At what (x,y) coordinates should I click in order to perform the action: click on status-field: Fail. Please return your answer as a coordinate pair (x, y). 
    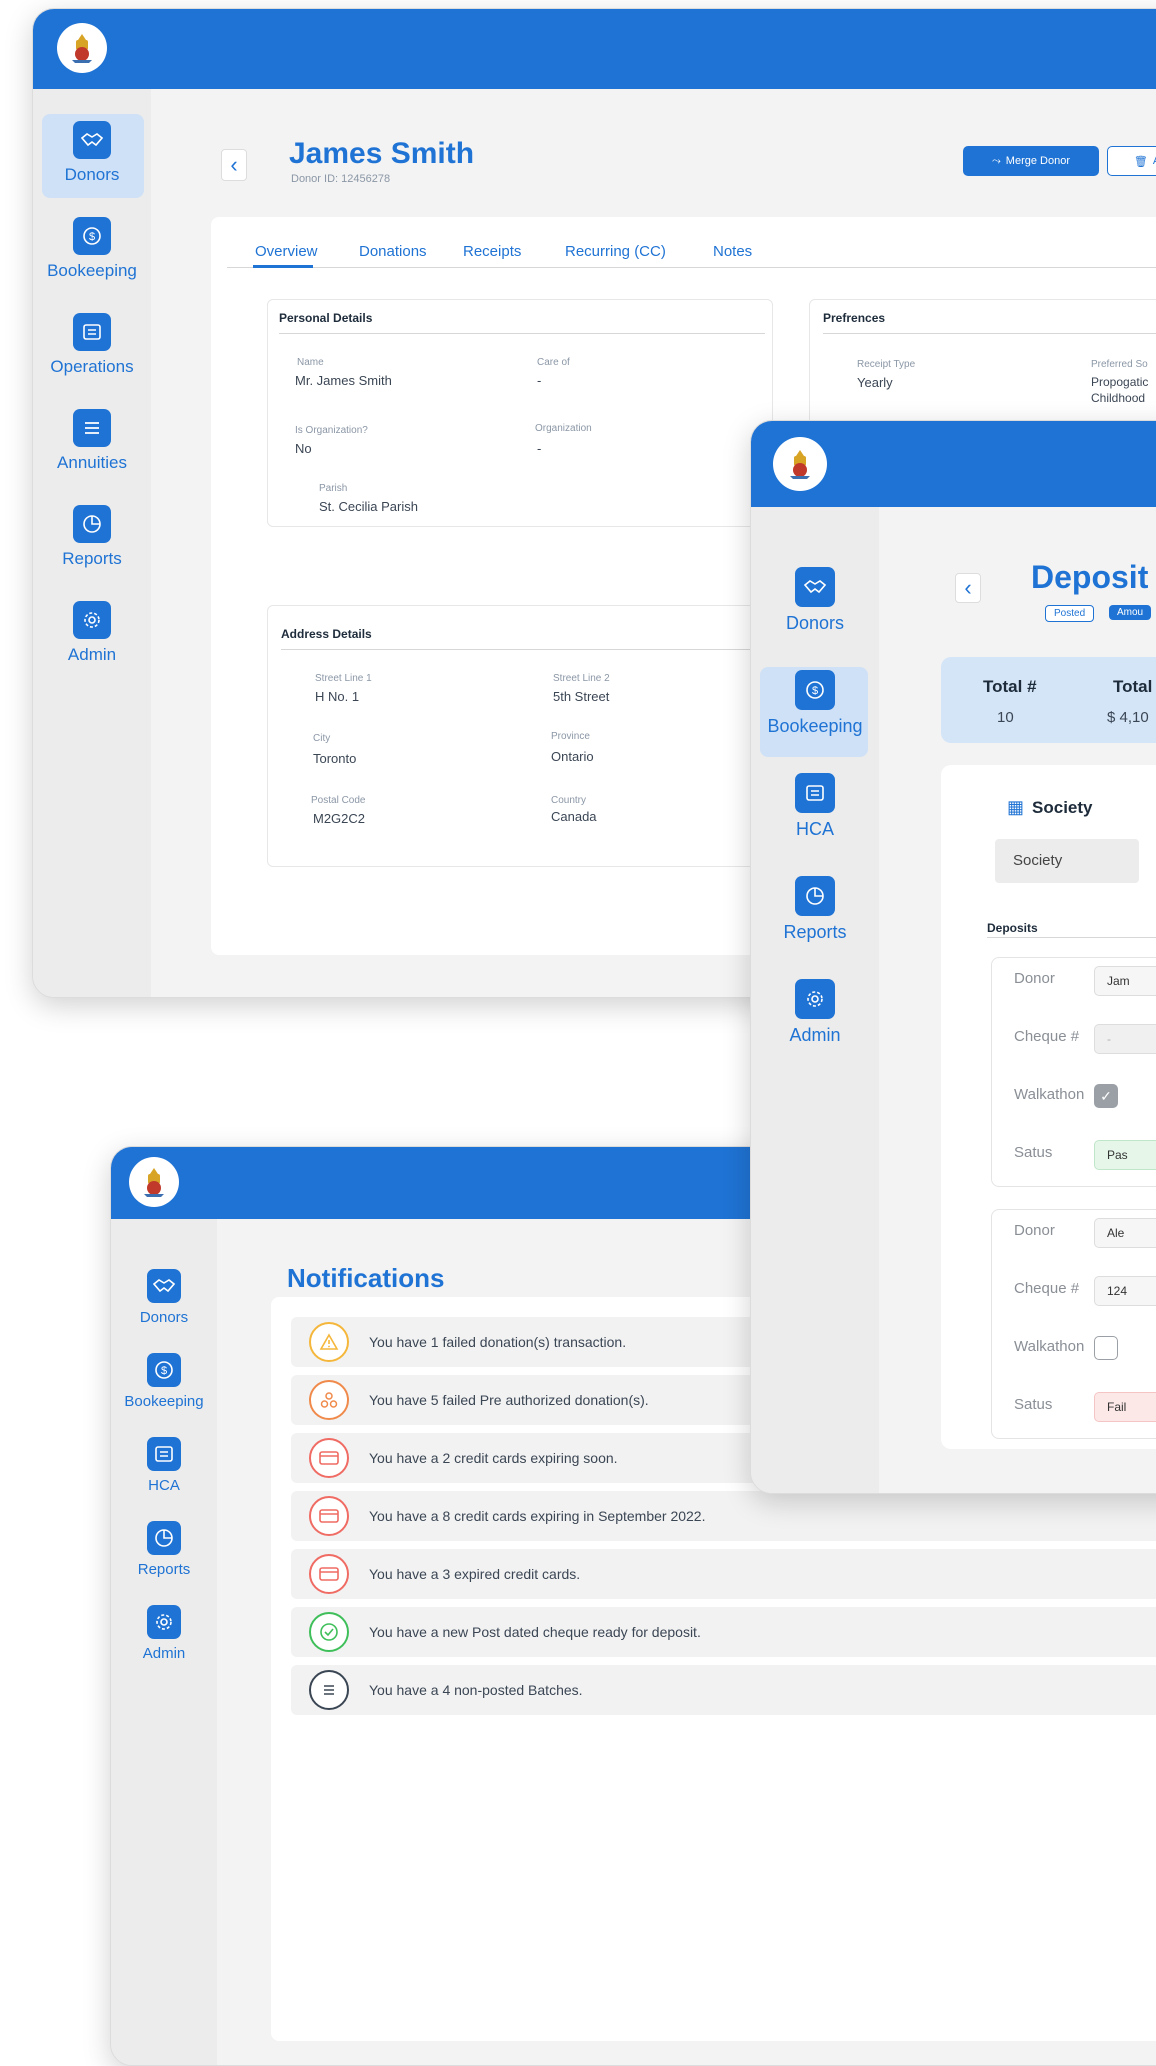
    Looking at the image, I should click on (1125, 1407).